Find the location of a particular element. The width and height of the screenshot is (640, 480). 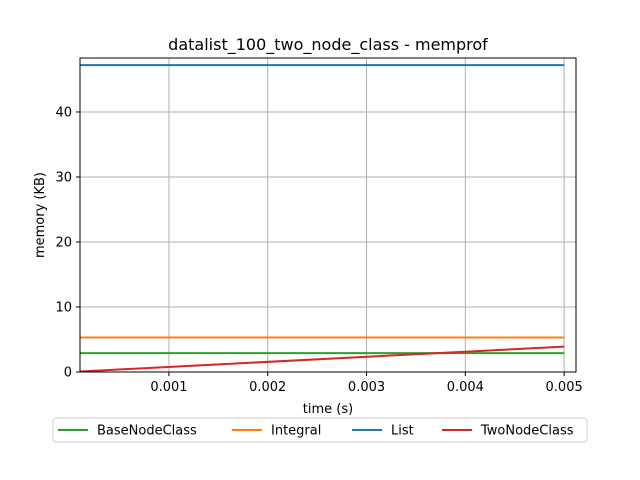

y-axis-ticks: 0 10 20 30 40 is located at coordinates (67, 243).